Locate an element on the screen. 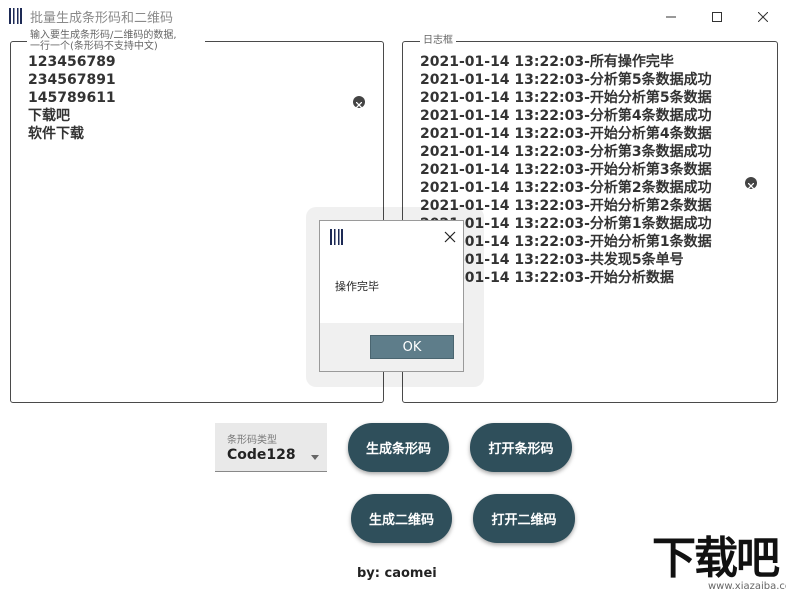 Image resolution: width=786 pixels, height=593 pixels. clear-input-button is located at coordinates (359, 102).